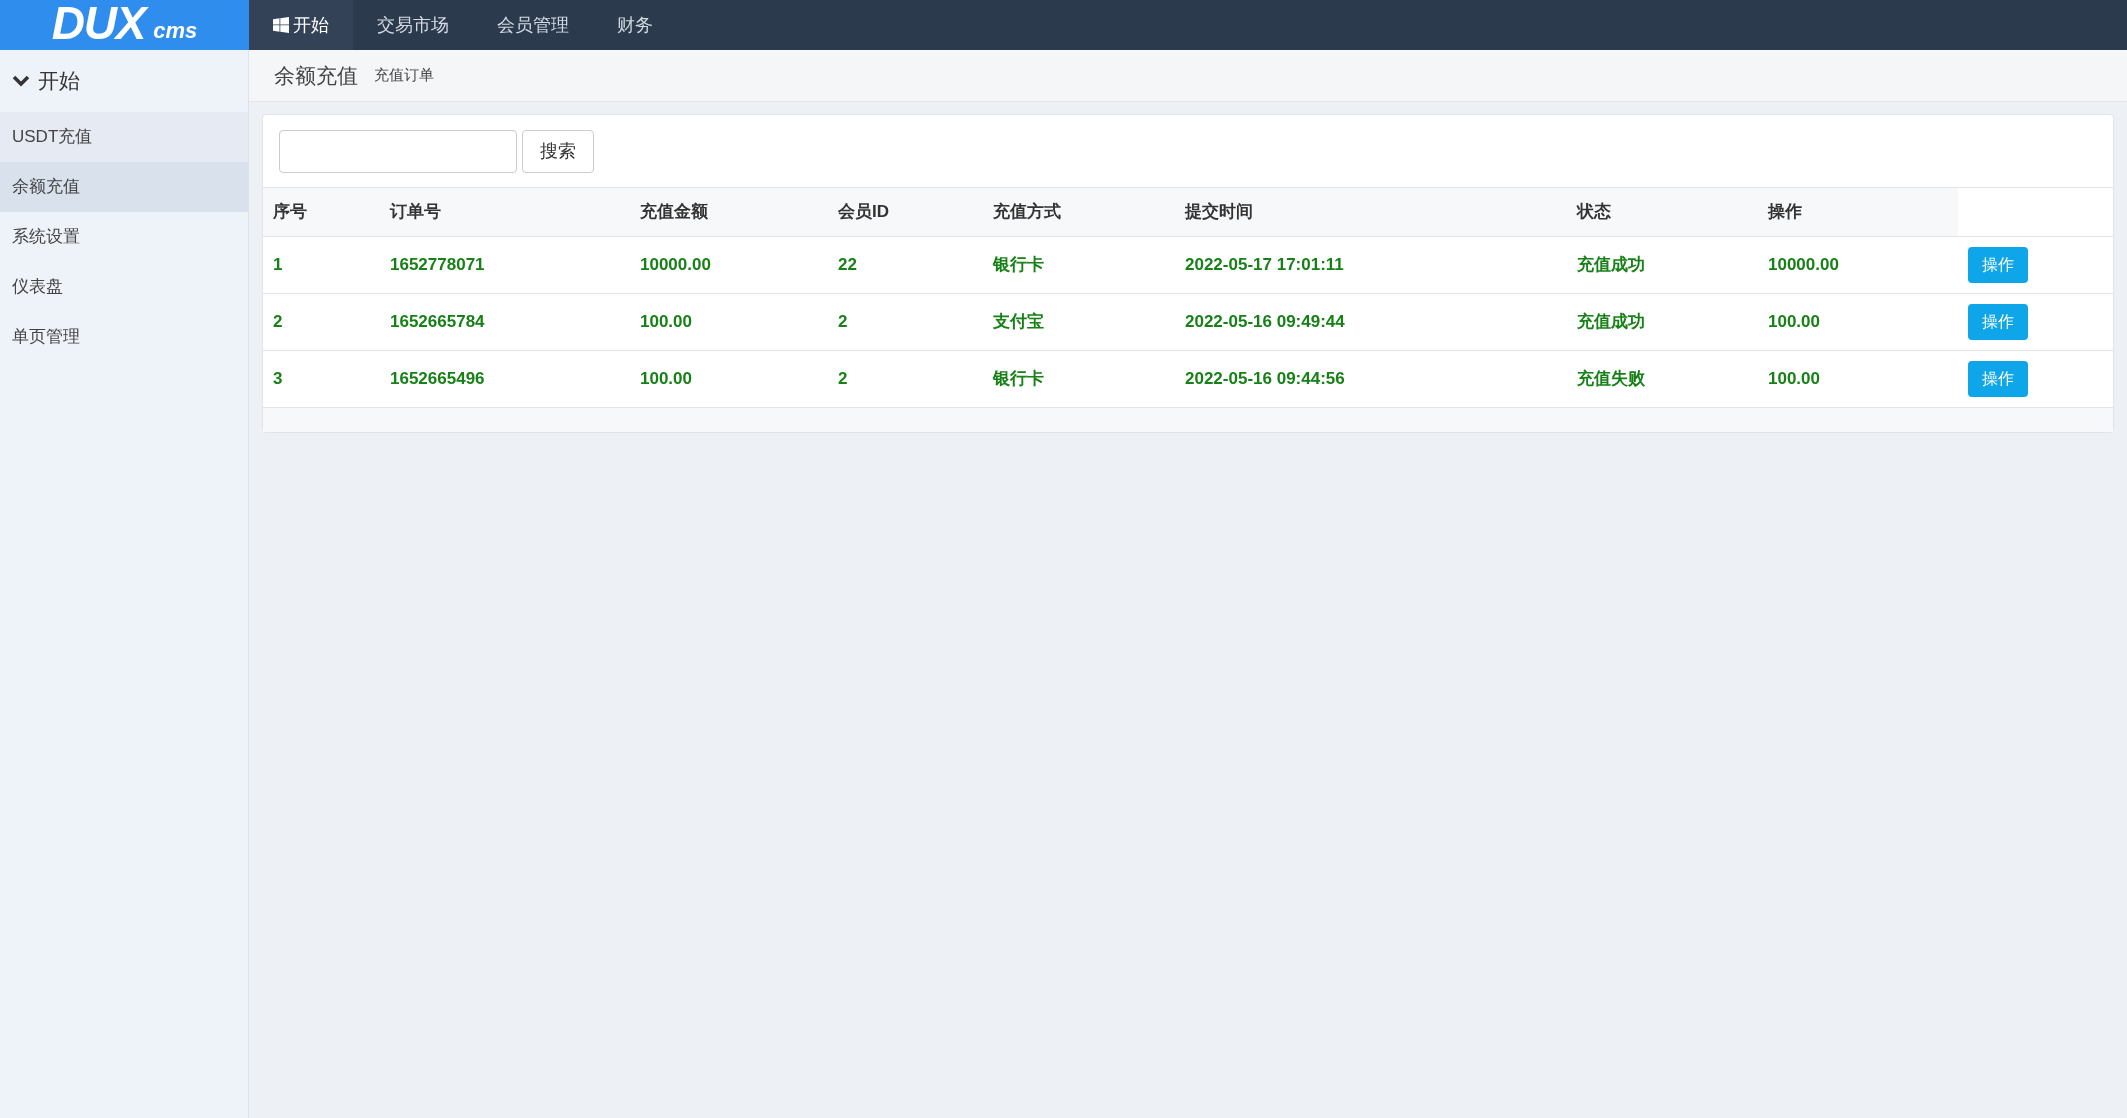 This screenshot has height=1118, width=2127. I want to click on column-header: 订单号, so click(415, 212).